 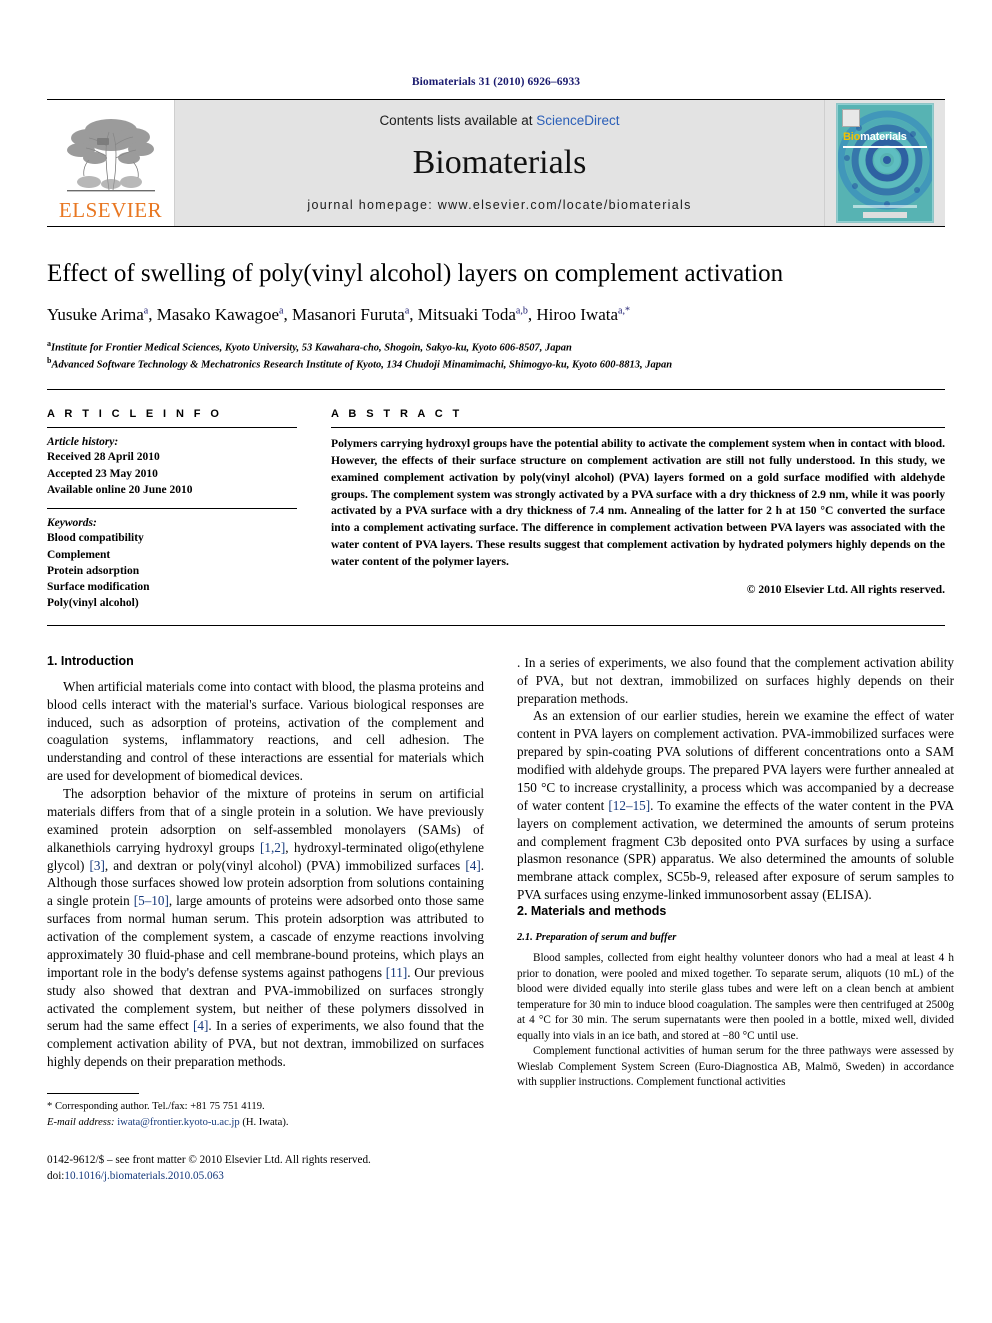 I want to click on article-history-label: Article history:, so click(x=83, y=442).